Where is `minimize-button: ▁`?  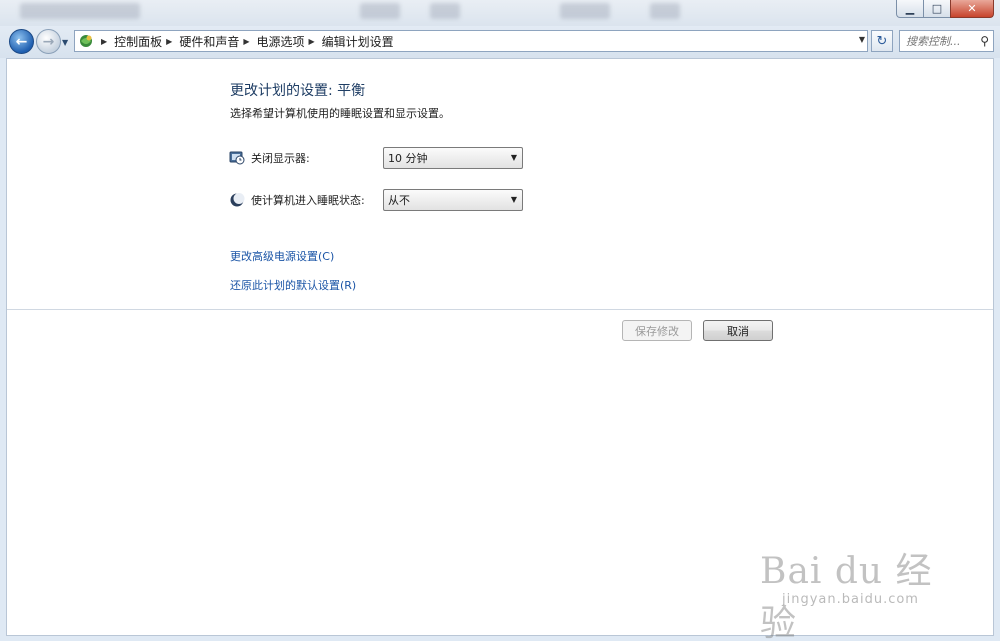 minimize-button: ▁ is located at coordinates (910, 9).